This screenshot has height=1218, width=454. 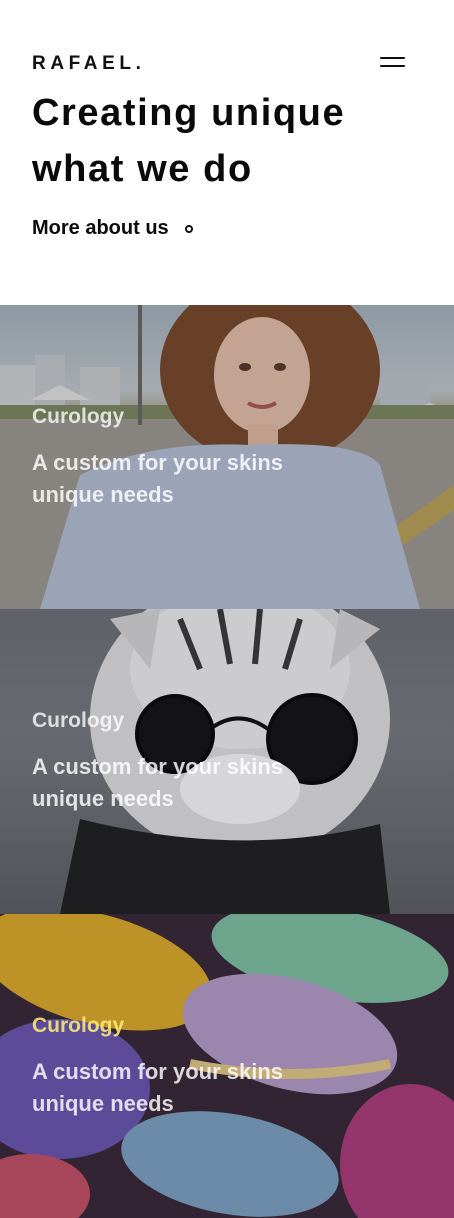 What do you see at coordinates (100, 228) in the screenshot?
I see `more-about-us-label: More about us` at bounding box center [100, 228].